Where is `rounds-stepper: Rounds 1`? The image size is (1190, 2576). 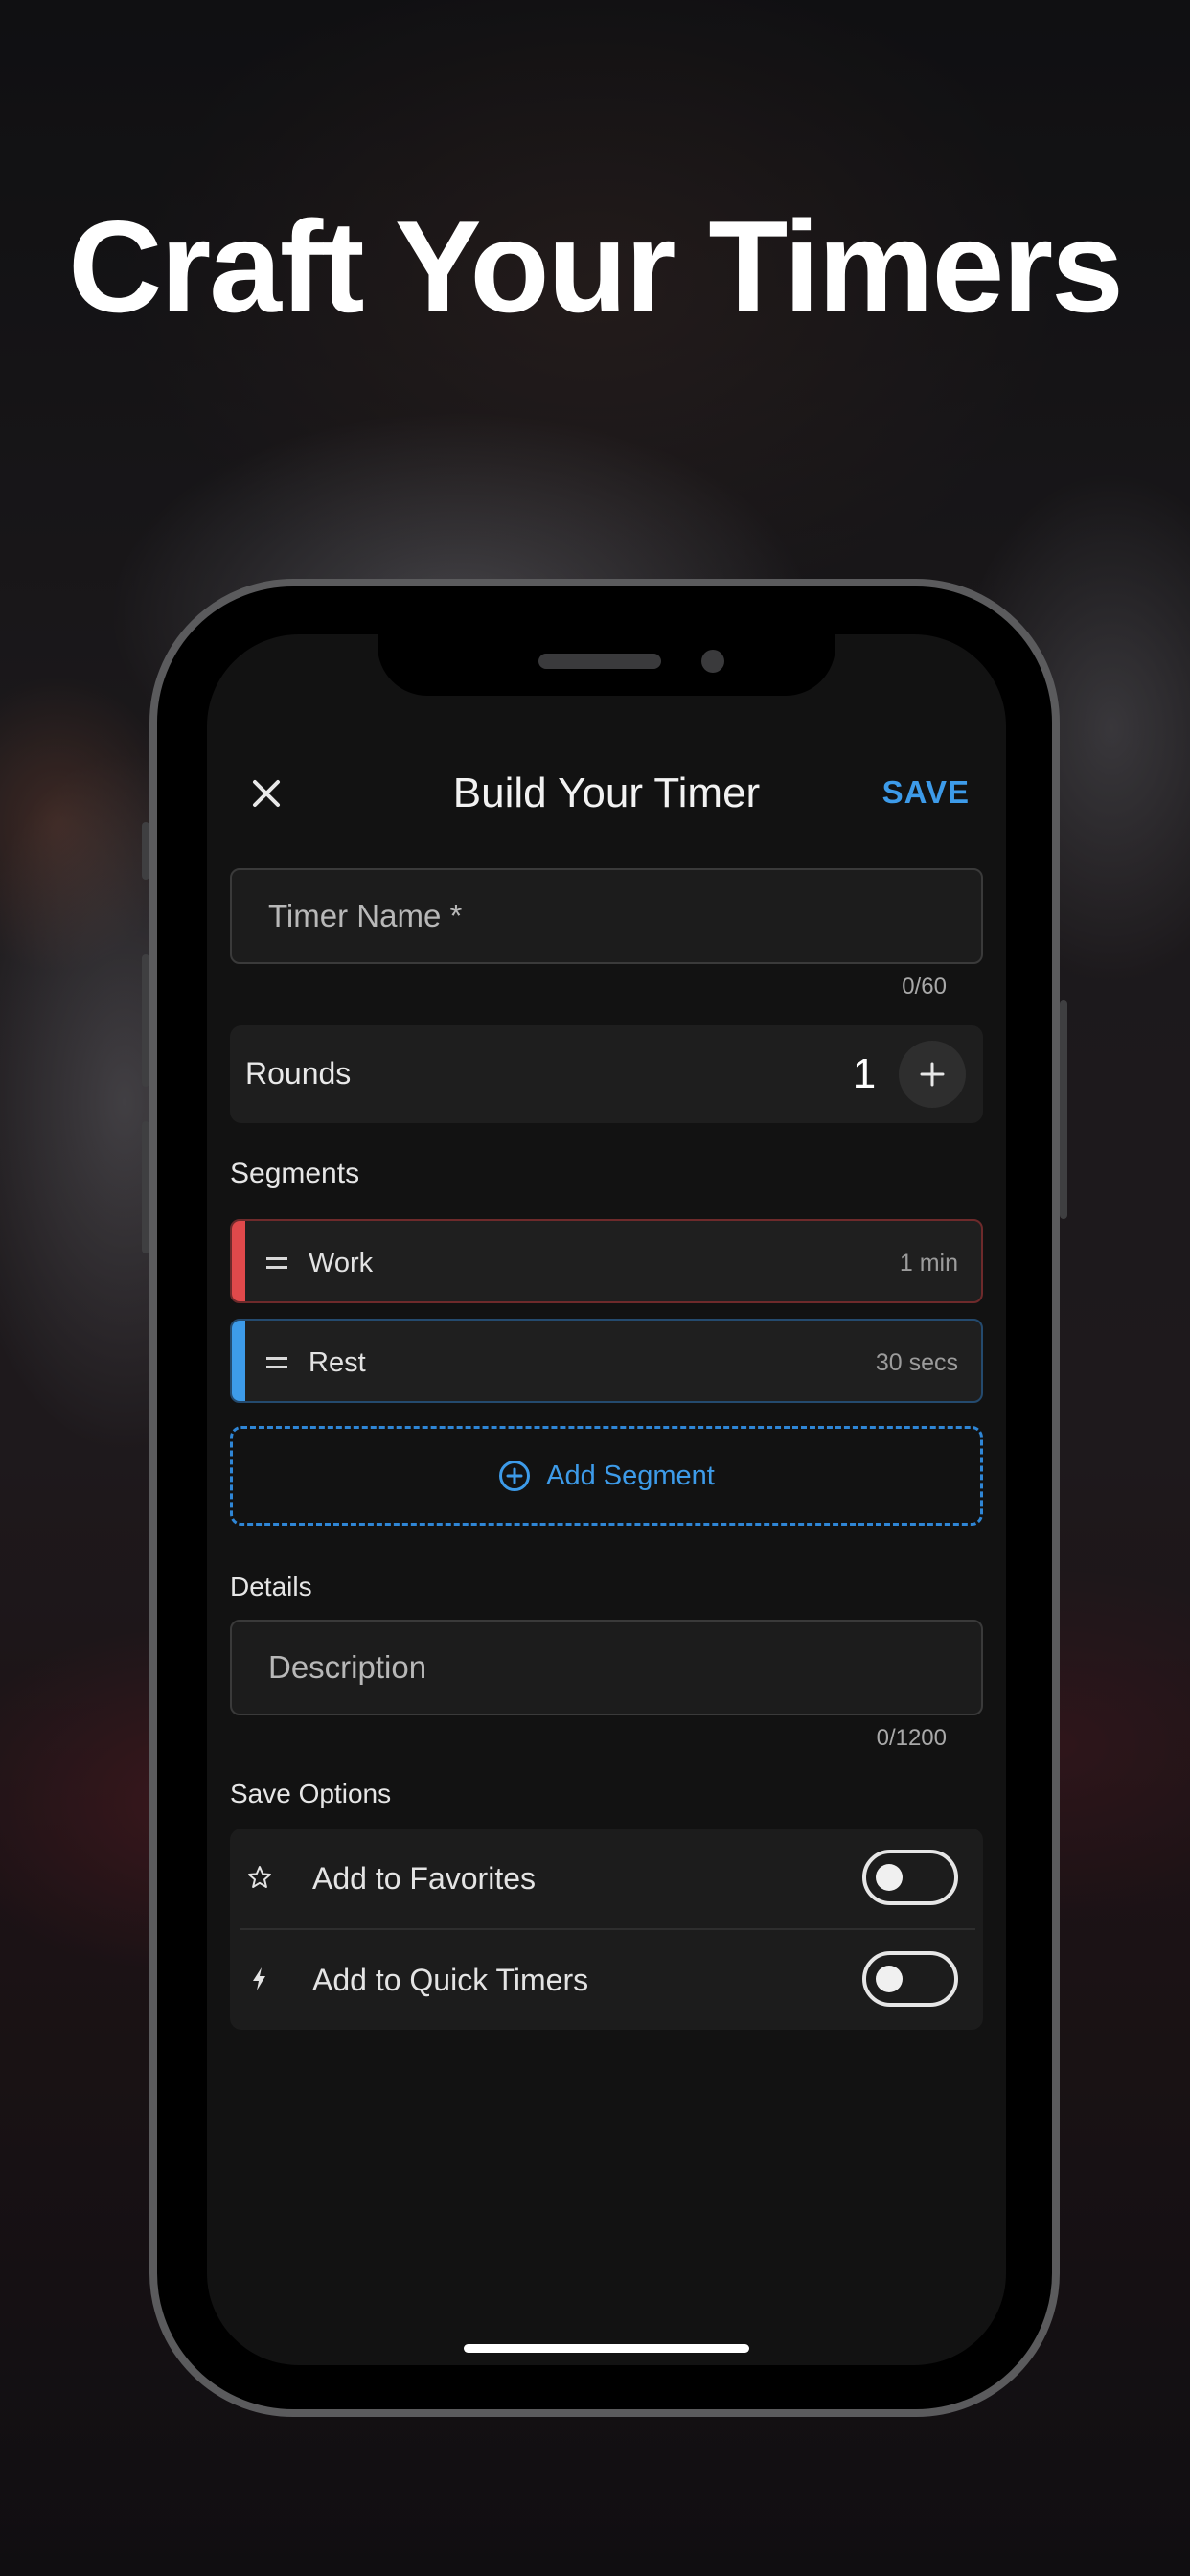 rounds-stepper: Rounds 1 is located at coordinates (606, 1074).